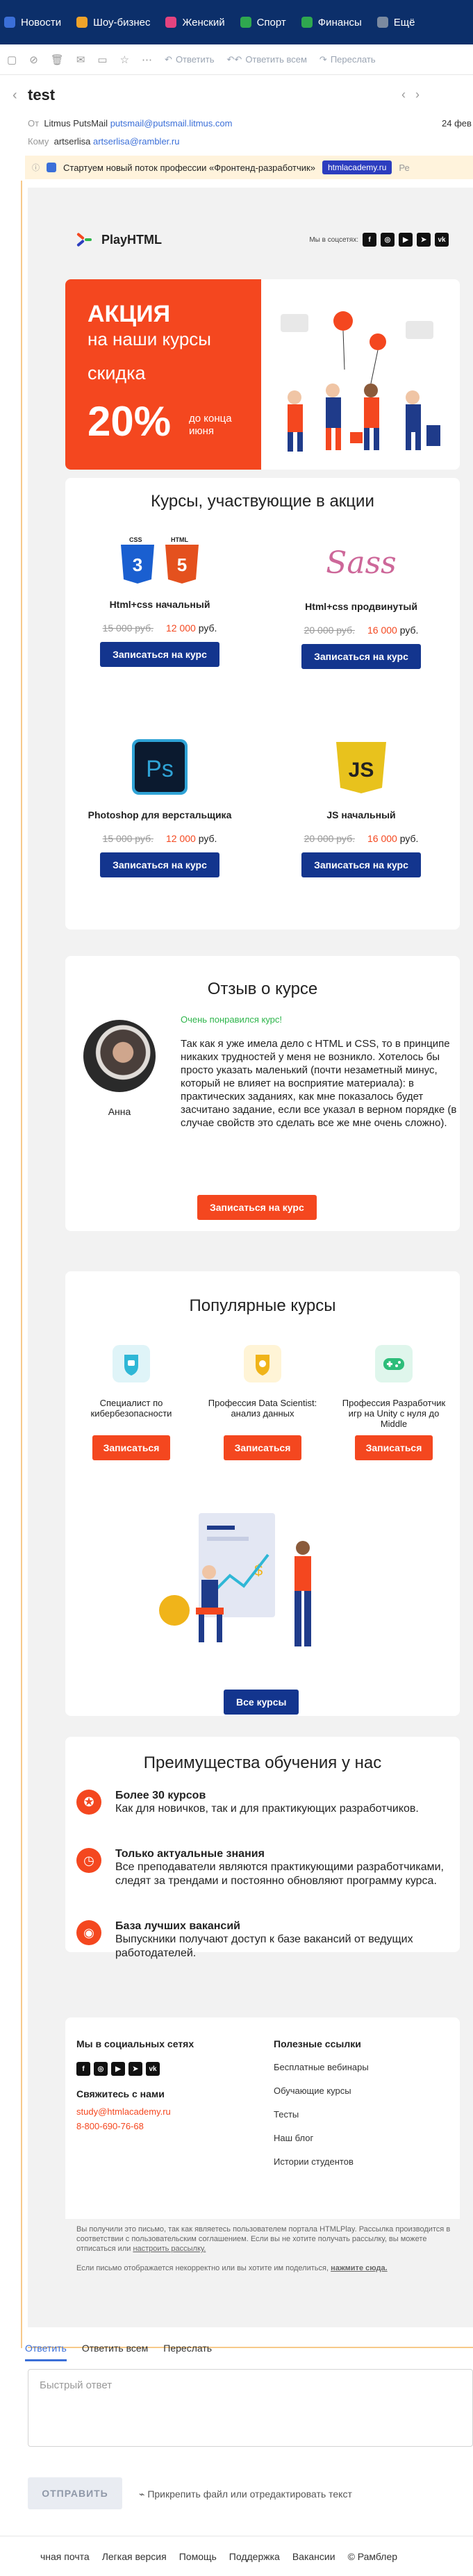 Image resolution: width=473 pixels, height=2576 pixels. I want to click on message-date: 24 фев, so click(457, 124).